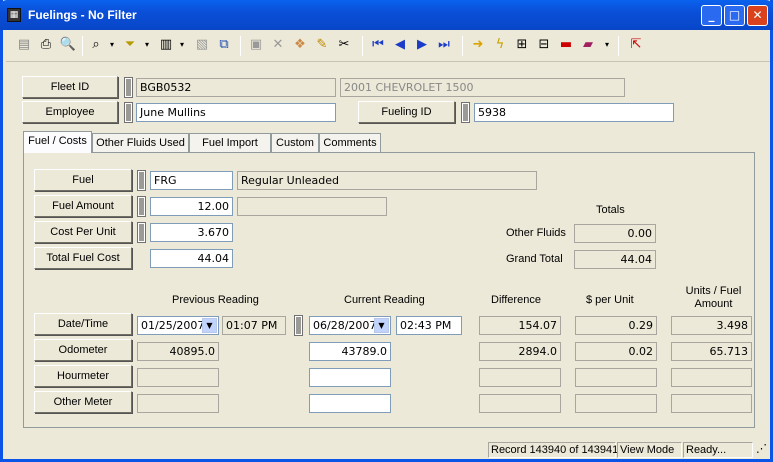 The height and width of the screenshot is (462, 773). What do you see at coordinates (83, 324) in the screenshot?
I see `datetime-button: Date/Time` at bounding box center [83, 324].